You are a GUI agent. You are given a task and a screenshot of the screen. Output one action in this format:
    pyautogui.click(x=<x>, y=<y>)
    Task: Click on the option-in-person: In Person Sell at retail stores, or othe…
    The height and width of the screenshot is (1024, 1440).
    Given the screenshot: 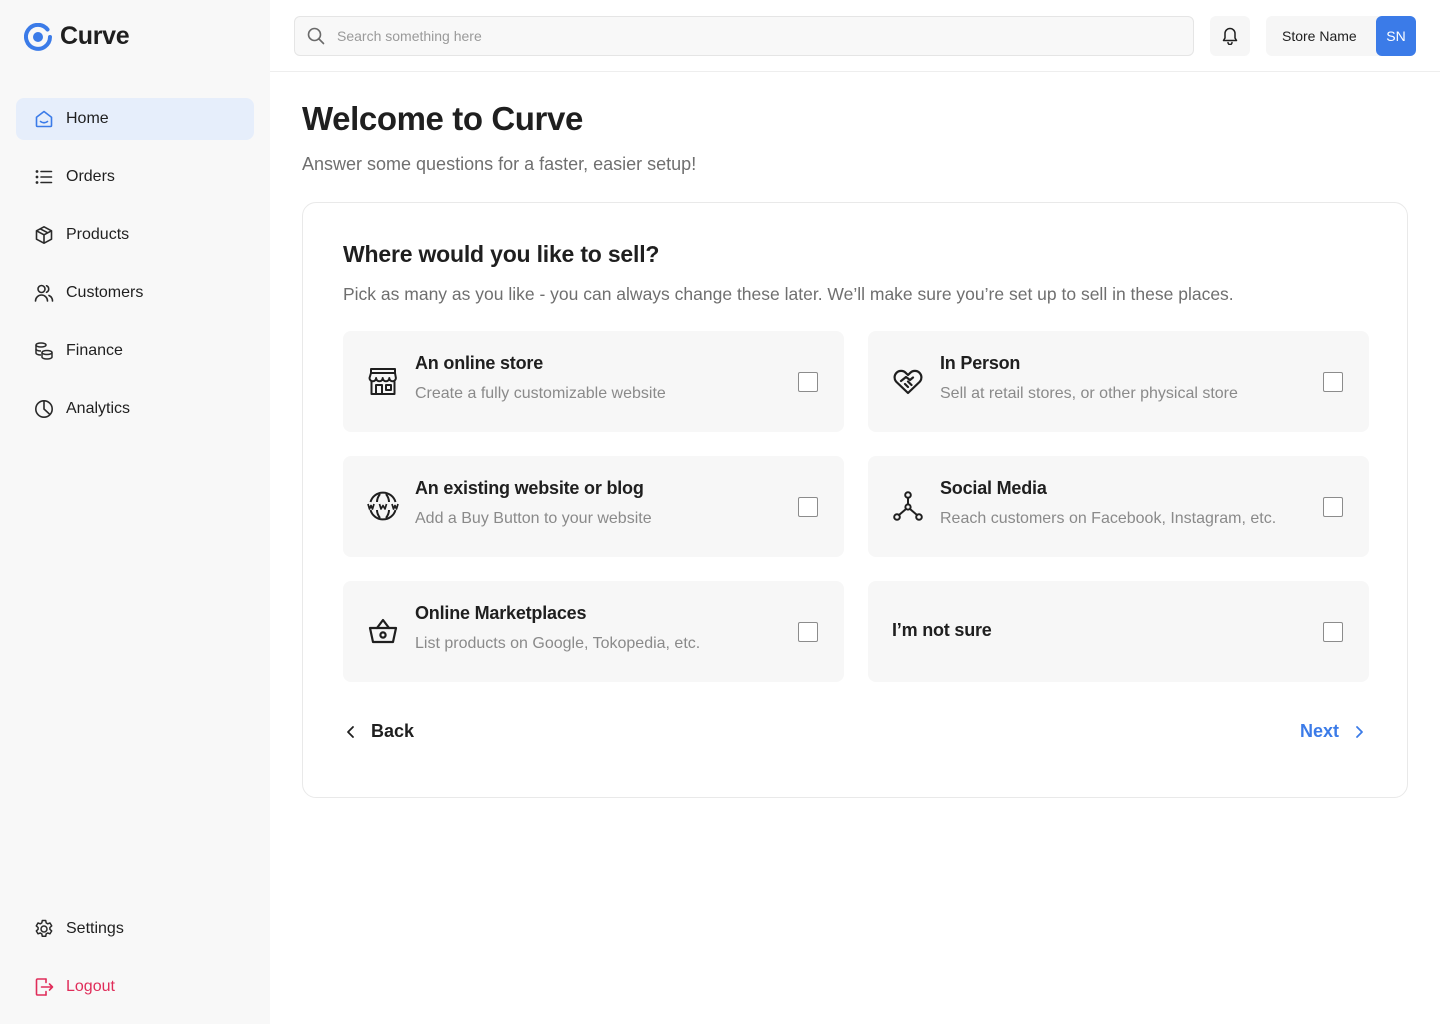 What is the action you would take?
    pyautogui.click(x=1118, y=381)
    